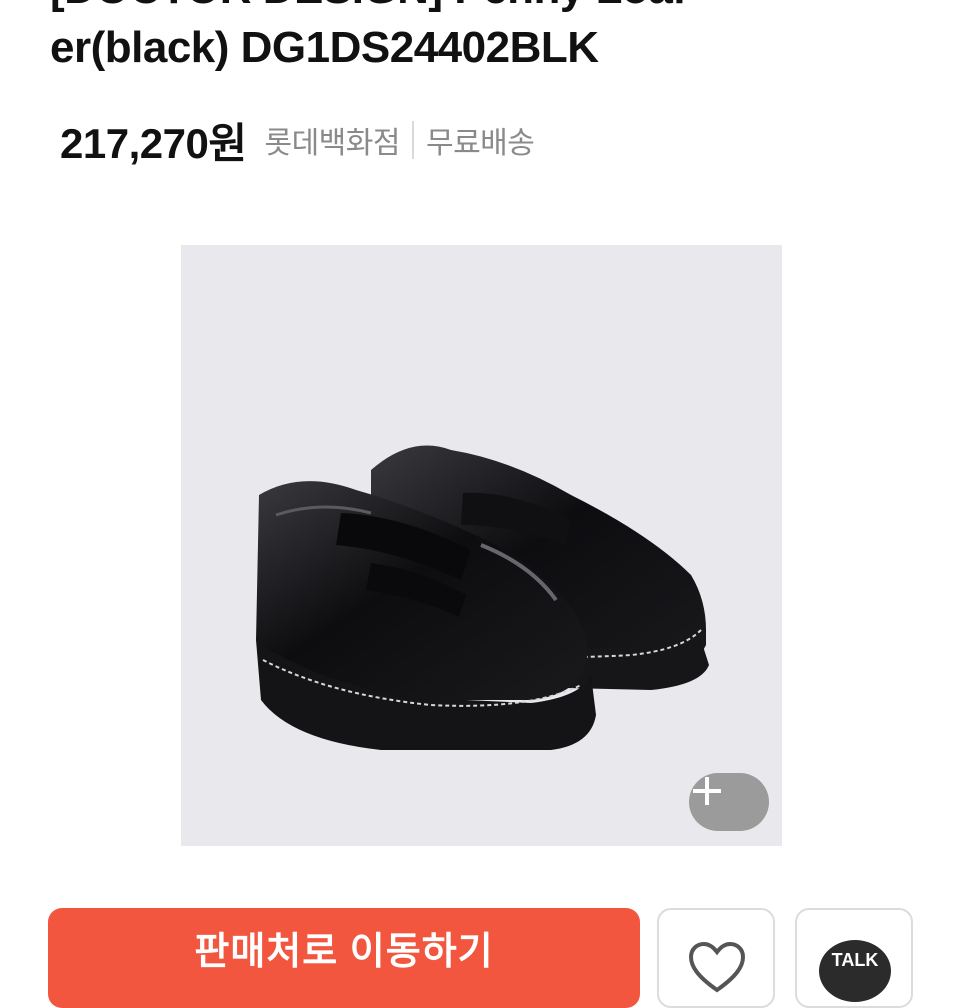 The height and width of the screenshot is (1008, 963). I want to click on plus-icon, so click(707, 791).